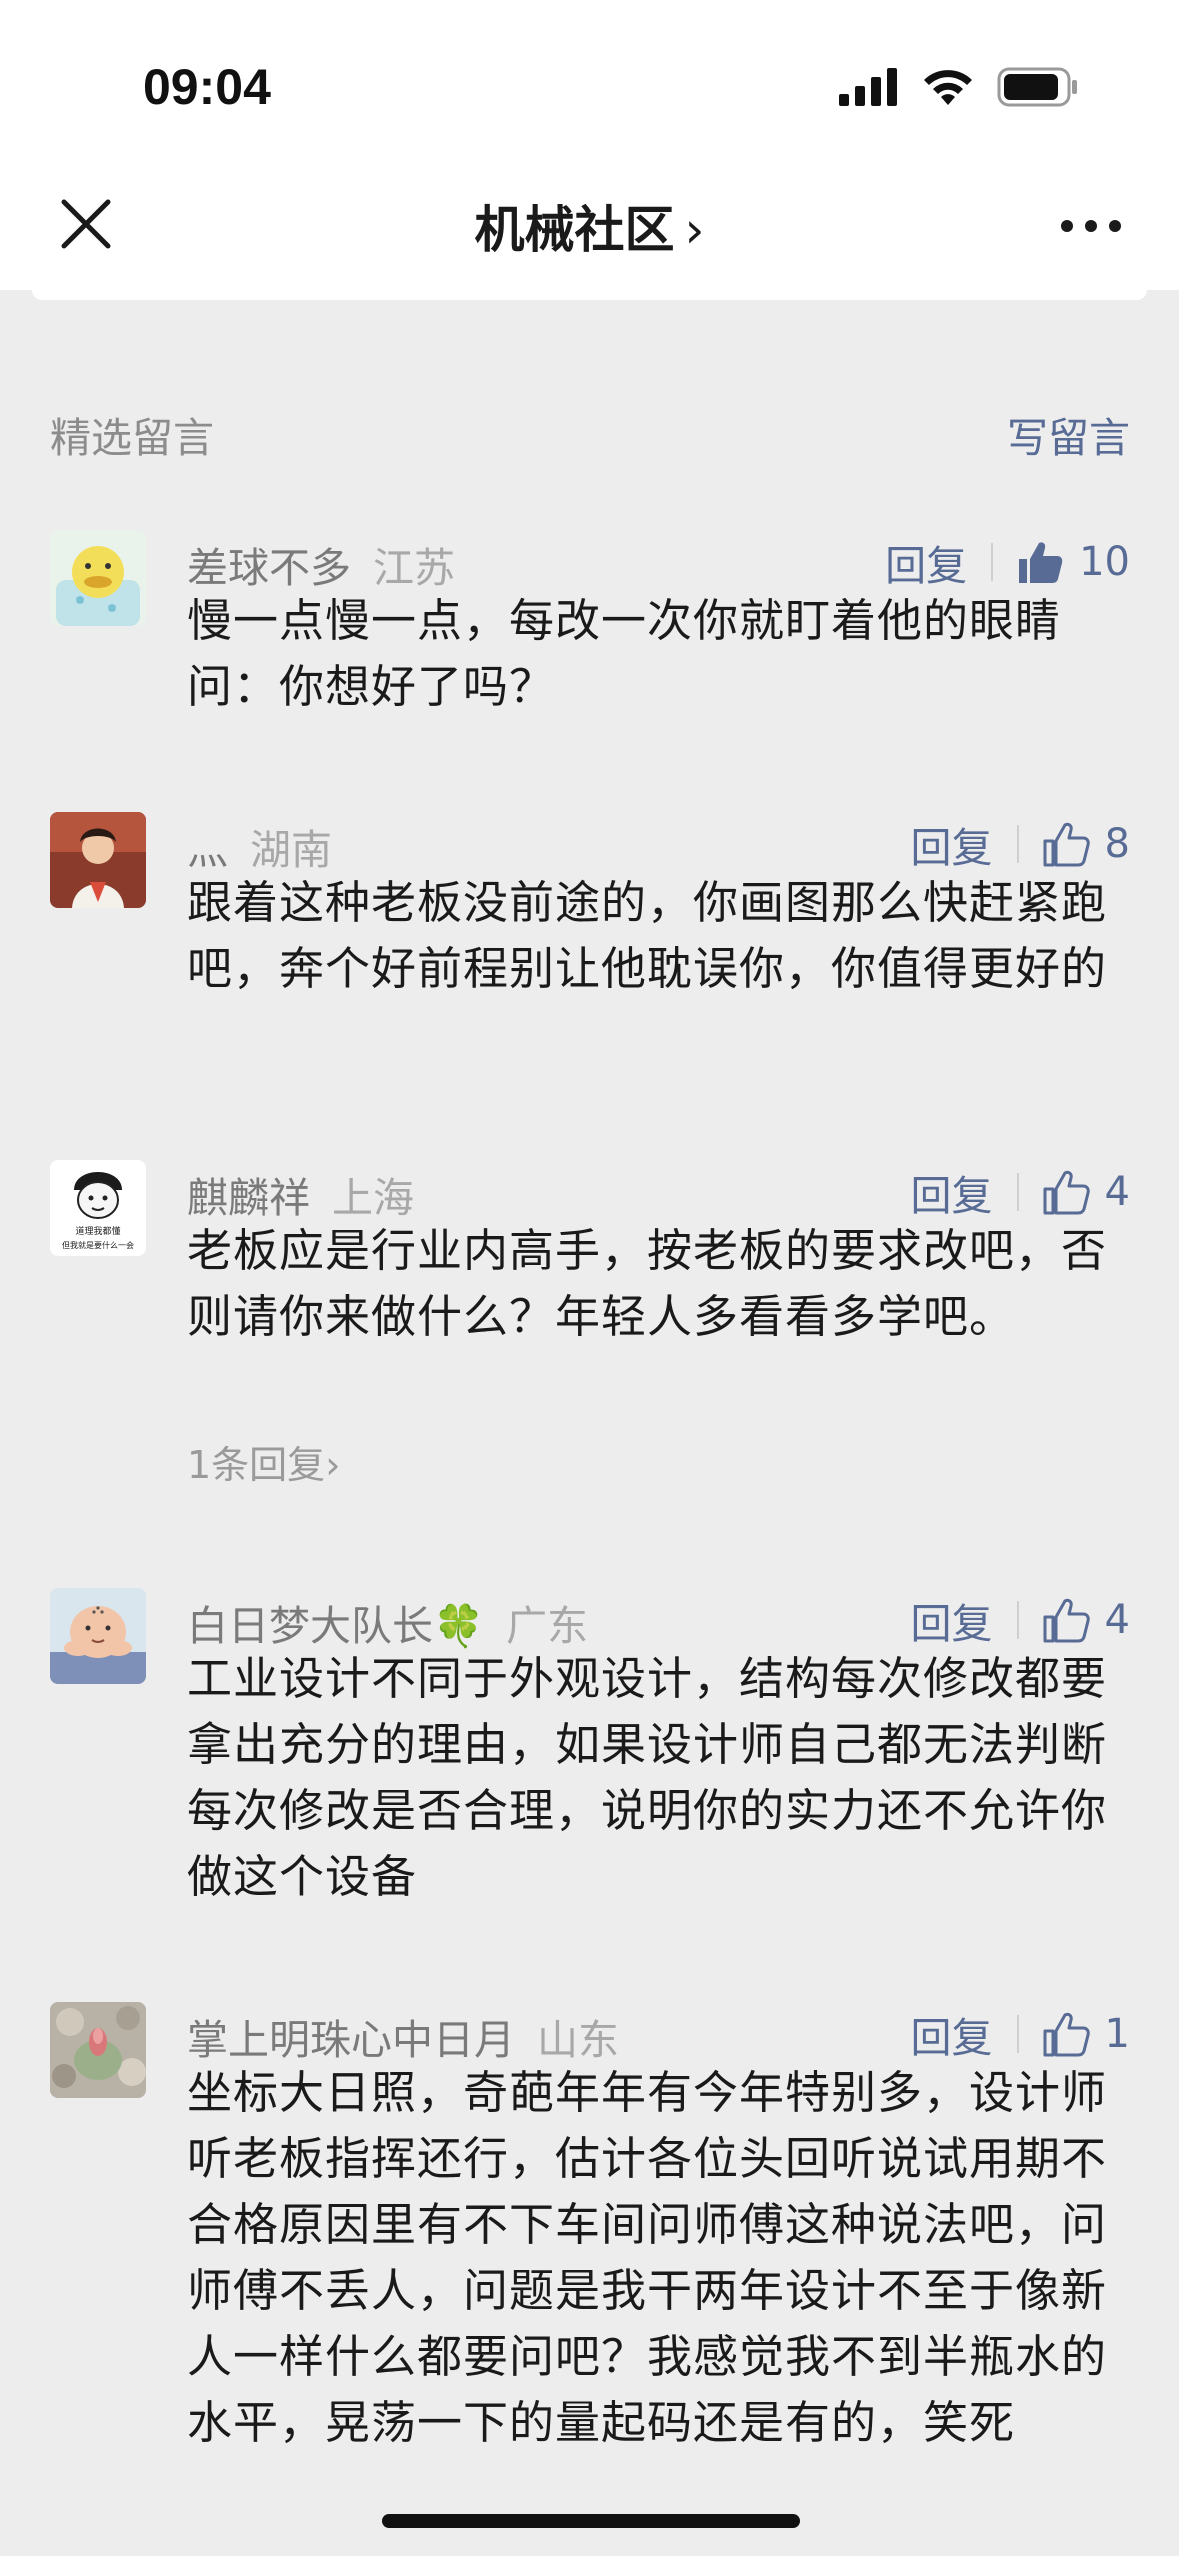 The height and width of the screenshot is (2556, 1179). Describe the element at coordinates (547, 1626) in the screenshot. I see `comment-location: 广东` at that location.